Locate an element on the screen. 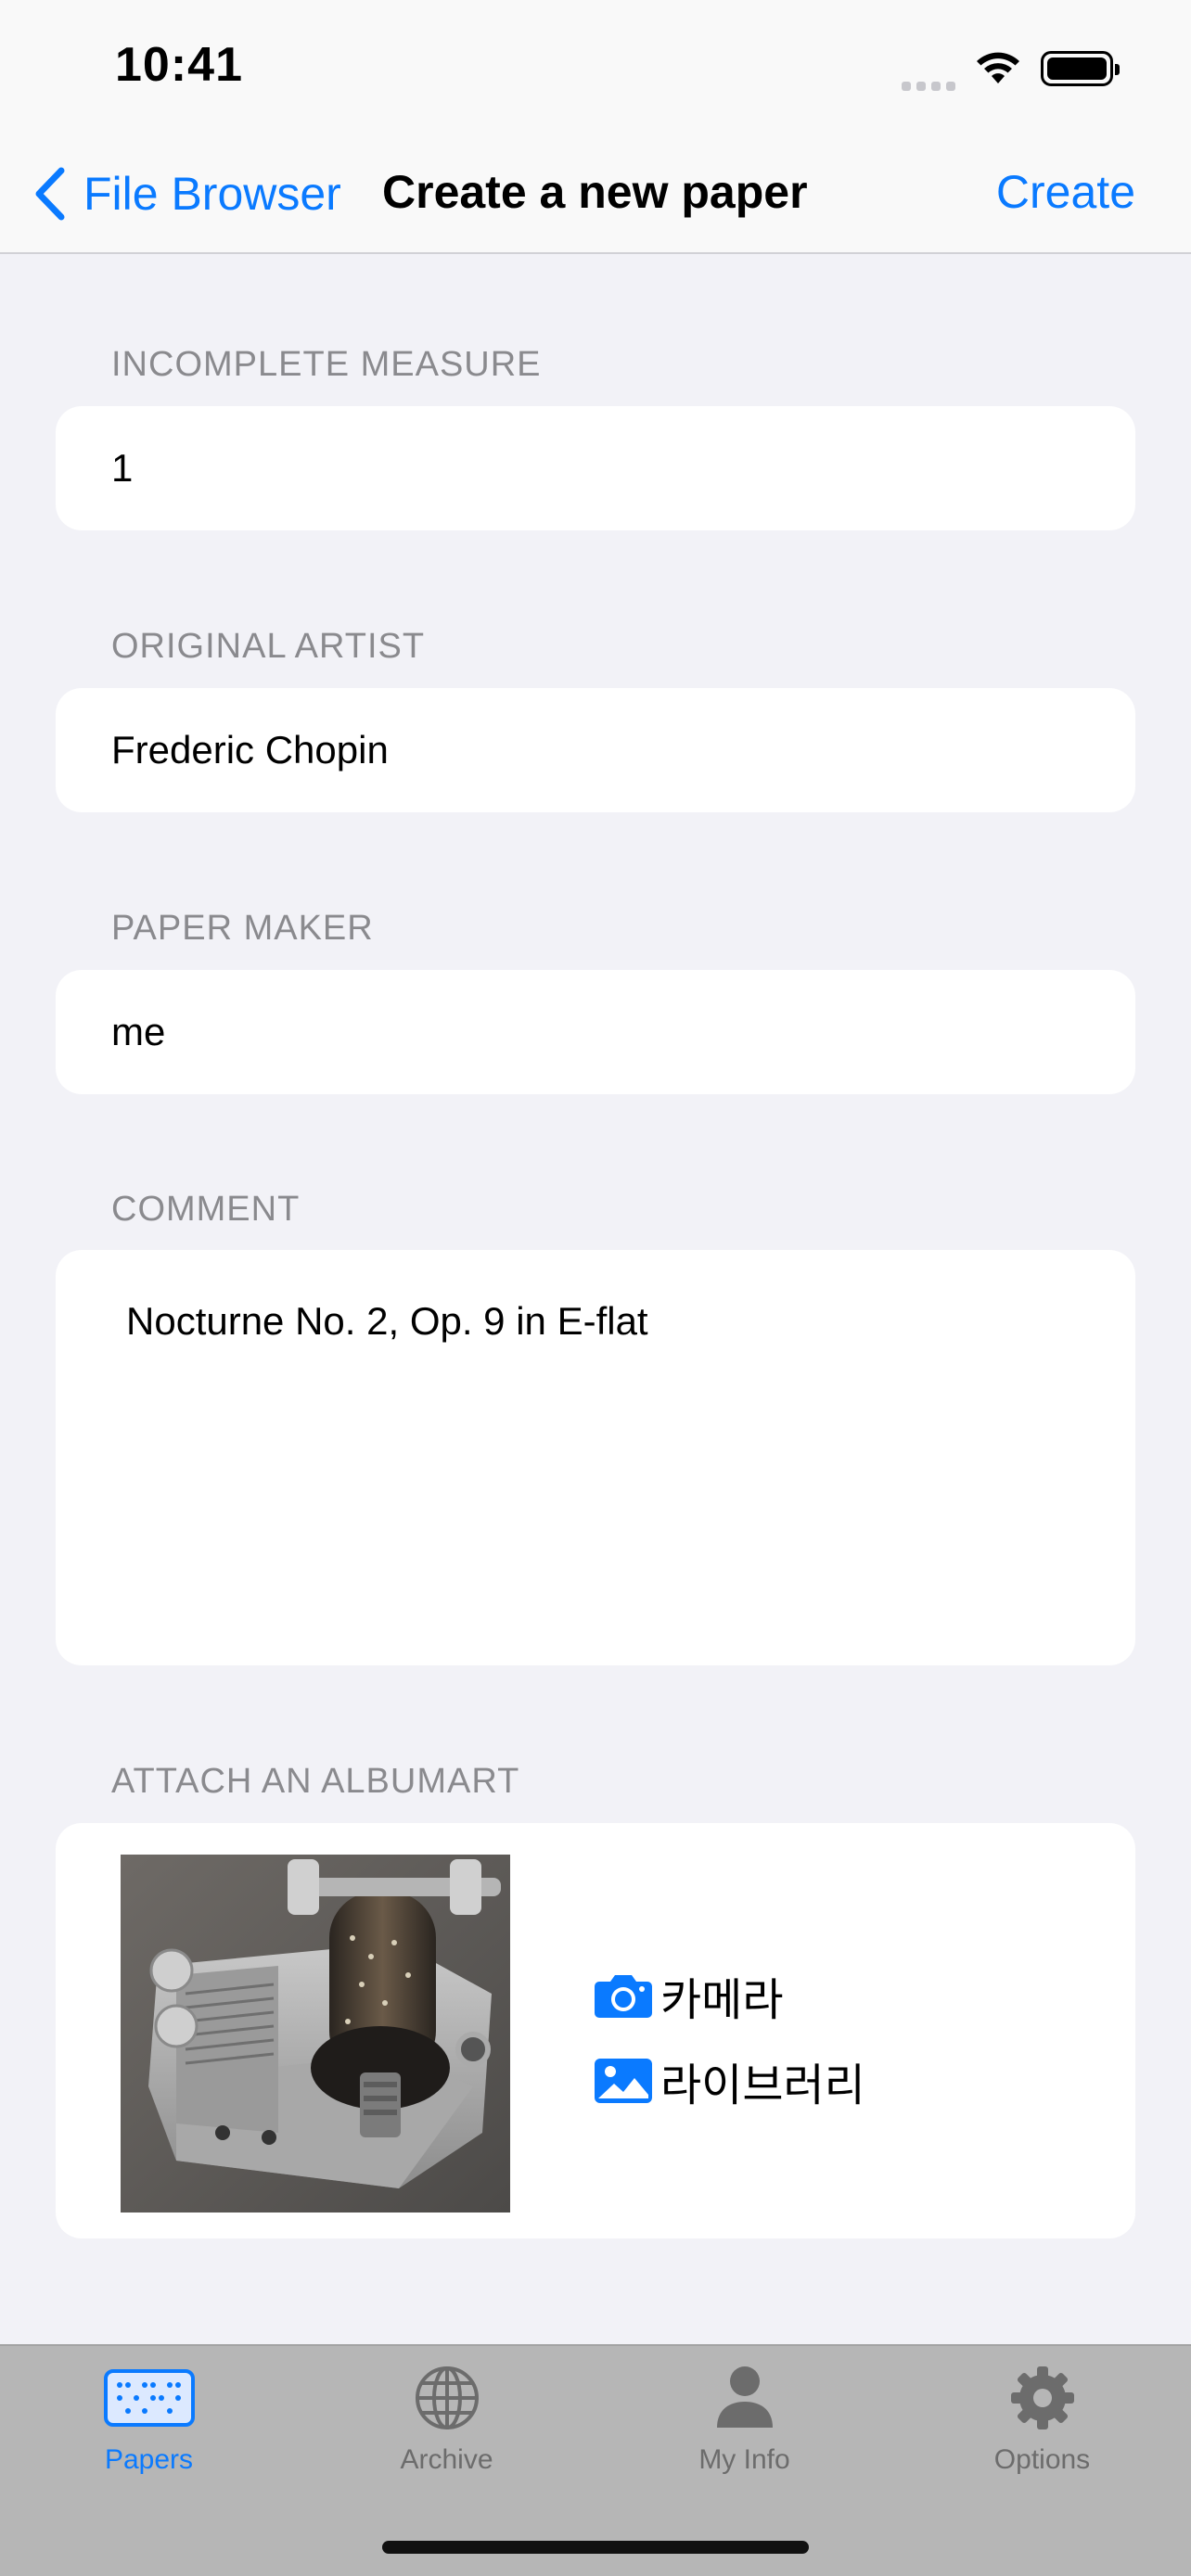 This screenshot has width=1191, height=2576. comment-card: Nocturne No. 2, Op. 9 in E-flat is located at coordinates (595, 1458).